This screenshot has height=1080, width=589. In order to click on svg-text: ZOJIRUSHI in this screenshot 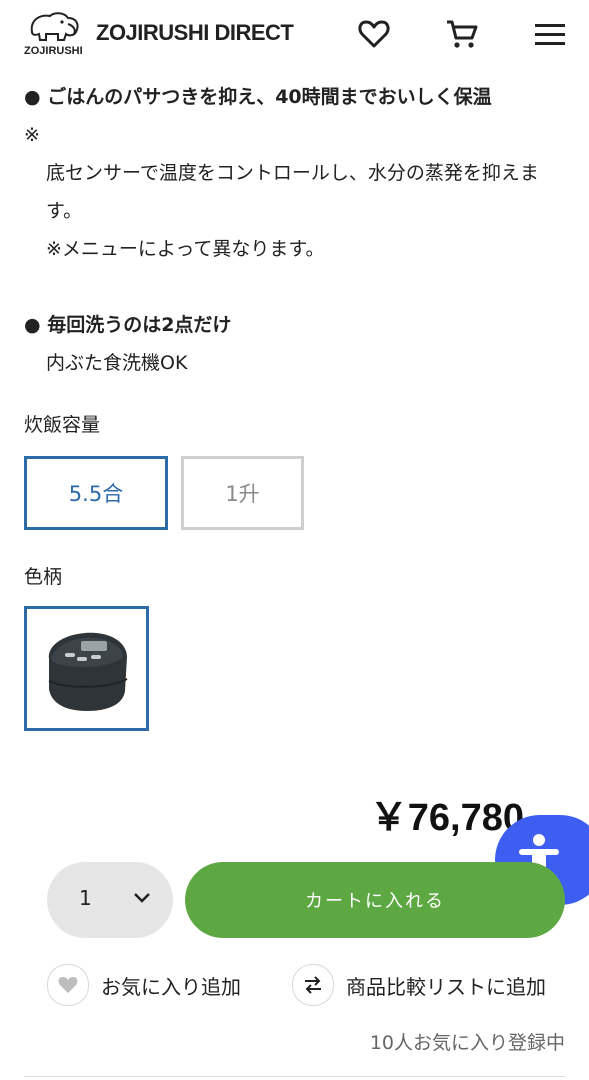, I will do `click(53, 50)`.